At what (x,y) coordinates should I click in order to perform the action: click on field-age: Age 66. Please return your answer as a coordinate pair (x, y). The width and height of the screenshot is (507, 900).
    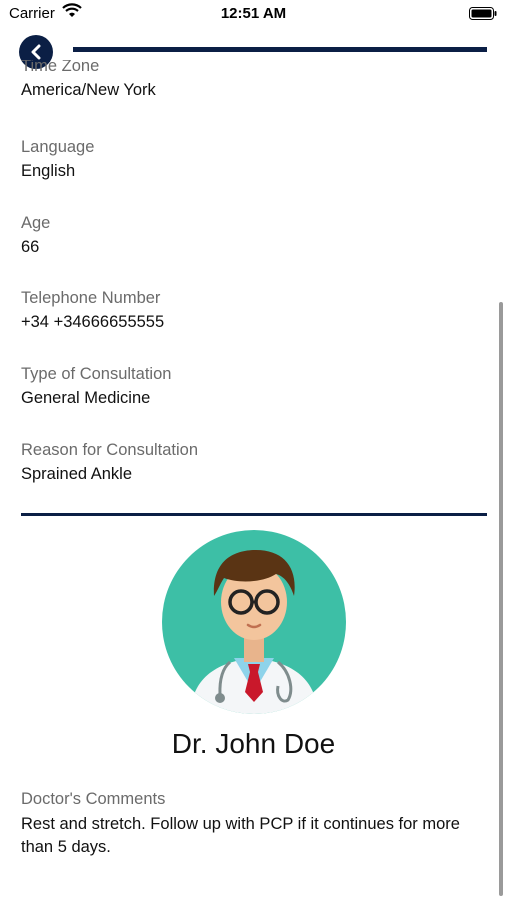
    Looking at the image, I should click on (35, 235).